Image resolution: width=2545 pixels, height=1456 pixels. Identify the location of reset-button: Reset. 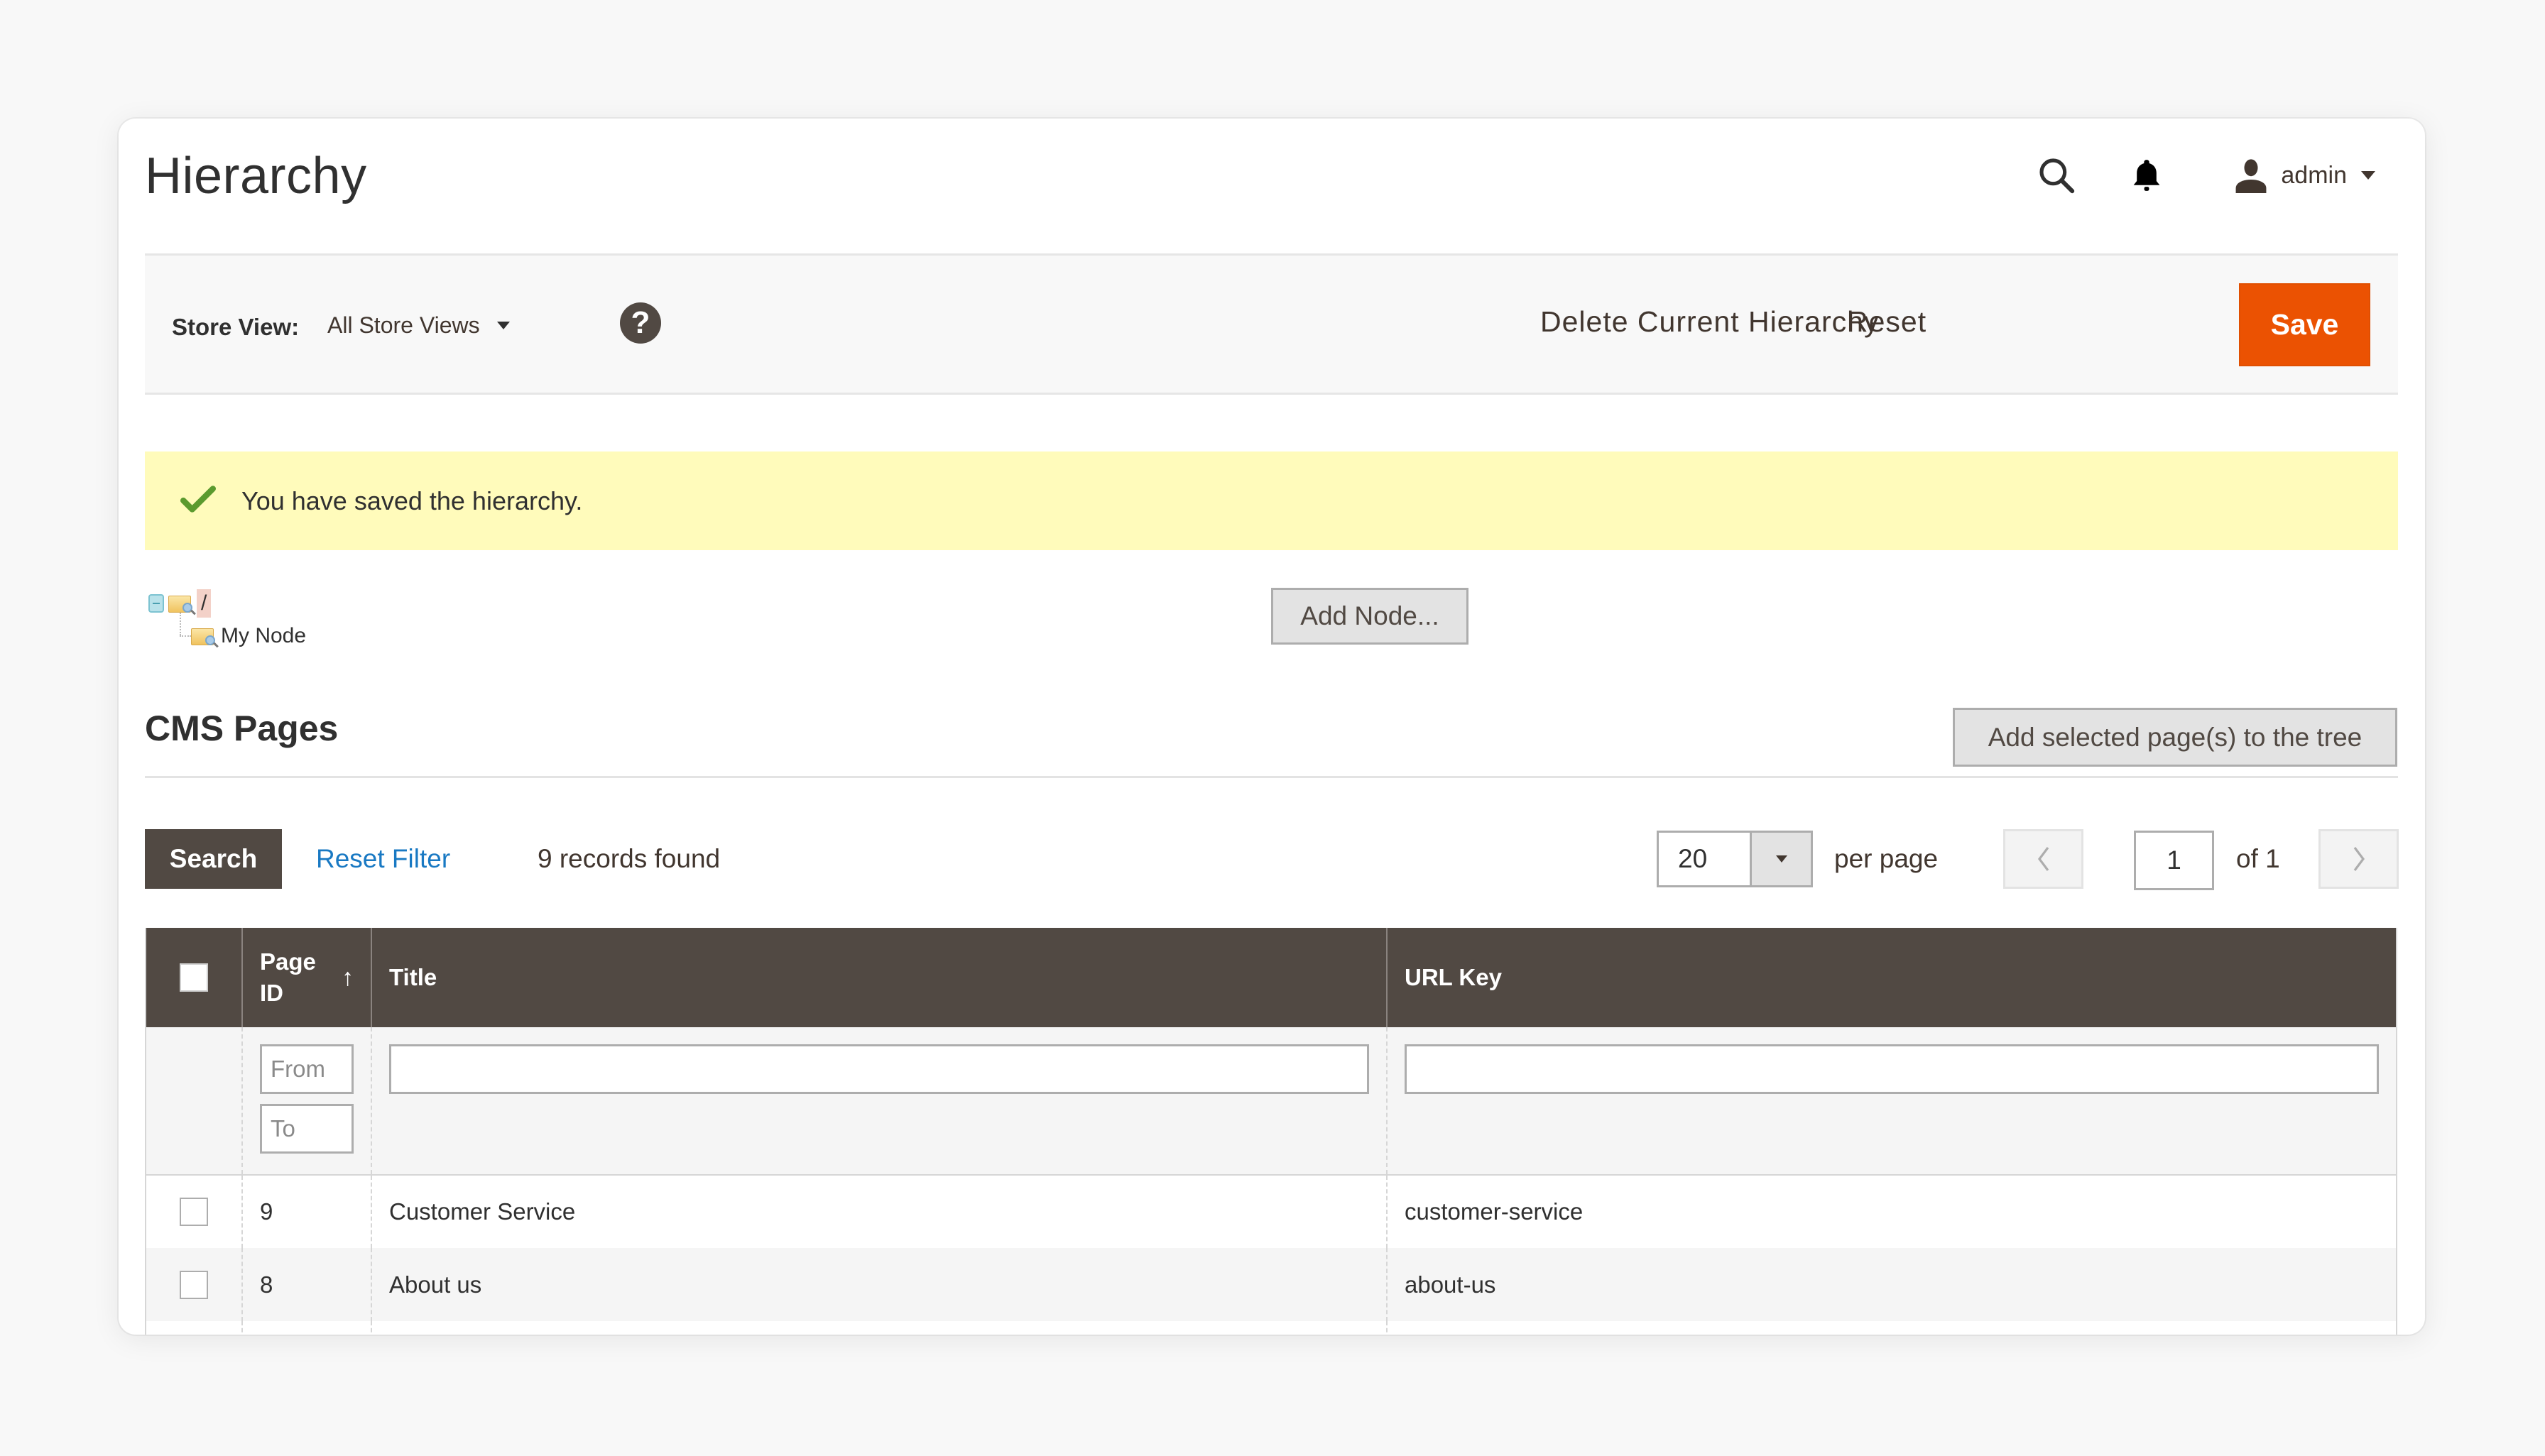
(1887, 322).